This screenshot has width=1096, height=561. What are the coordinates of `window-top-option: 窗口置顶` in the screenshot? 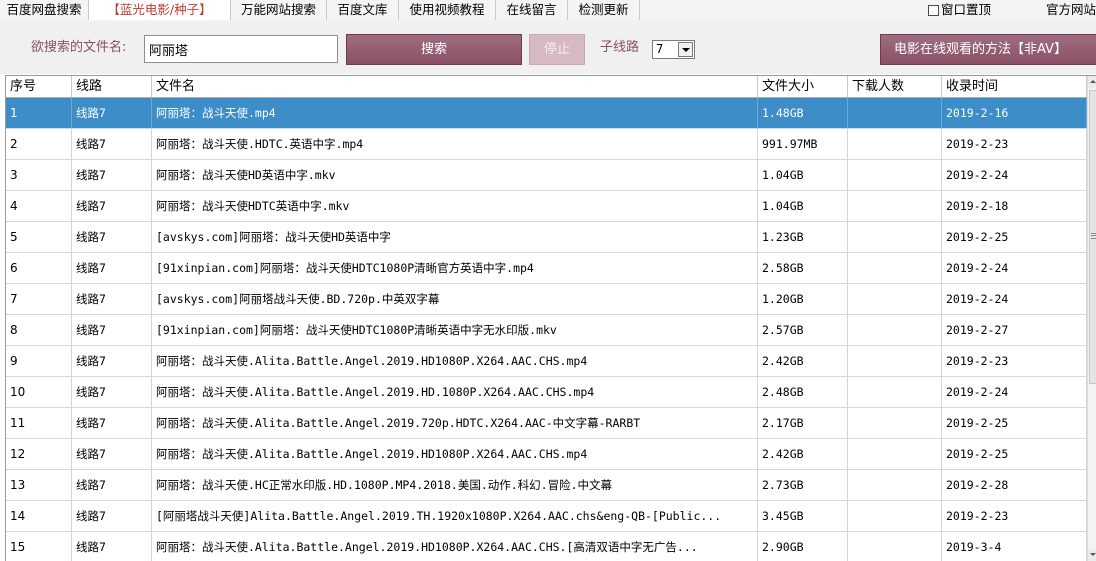 It's located at (959, 10).